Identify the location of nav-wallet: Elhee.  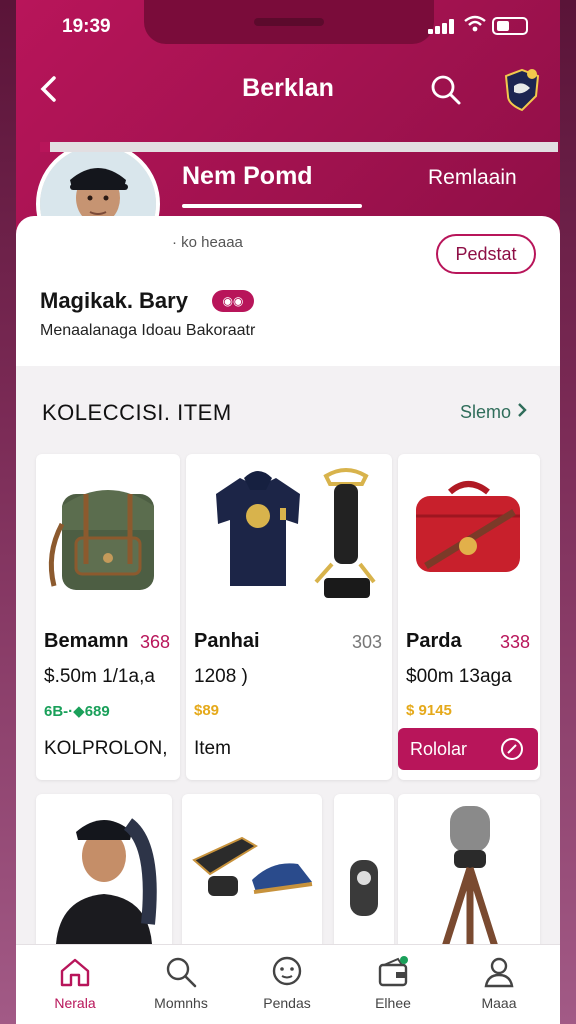
(393, 983).